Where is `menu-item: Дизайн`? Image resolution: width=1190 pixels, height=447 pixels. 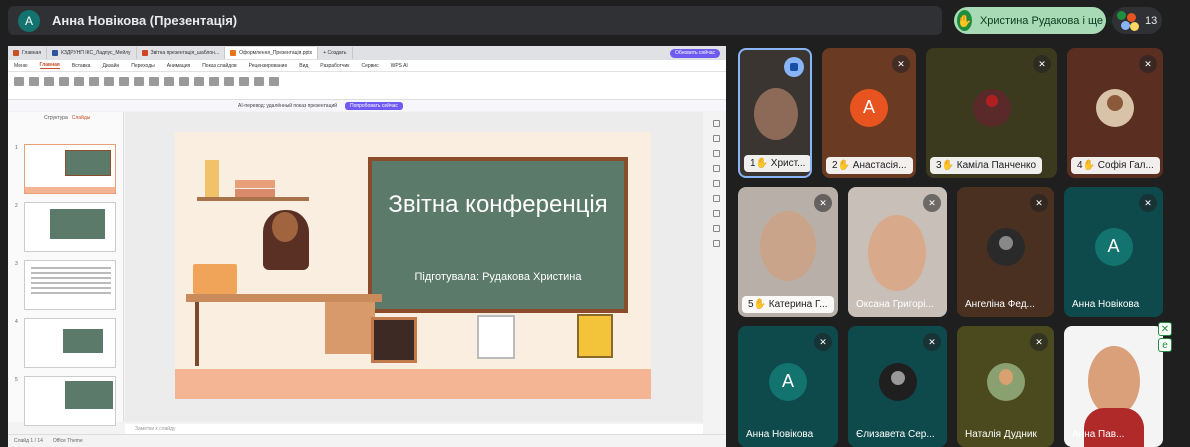 menu-item: Дизайн is located at coordinates (110, 66).